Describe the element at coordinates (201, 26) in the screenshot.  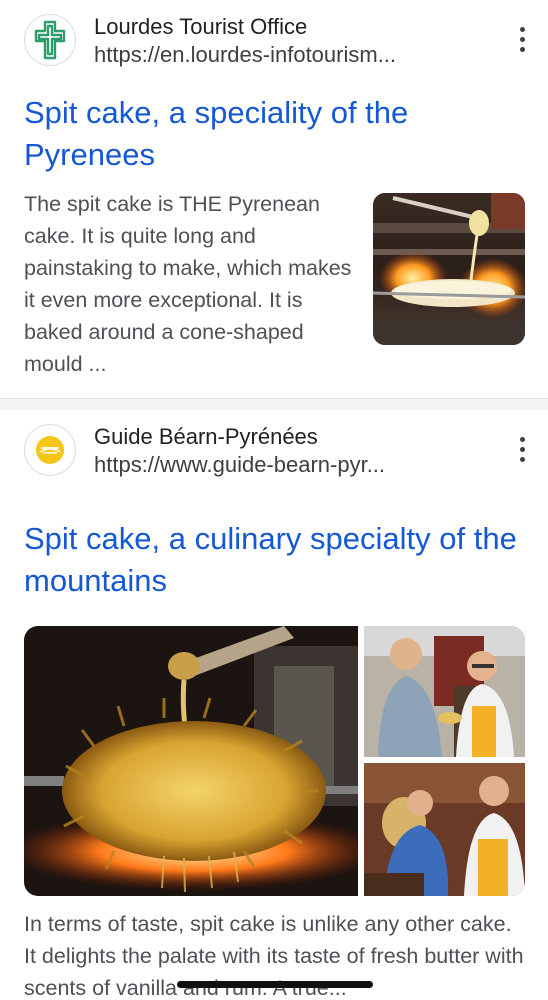
I see `site-name: Lourdes Tourist Office` at that location.